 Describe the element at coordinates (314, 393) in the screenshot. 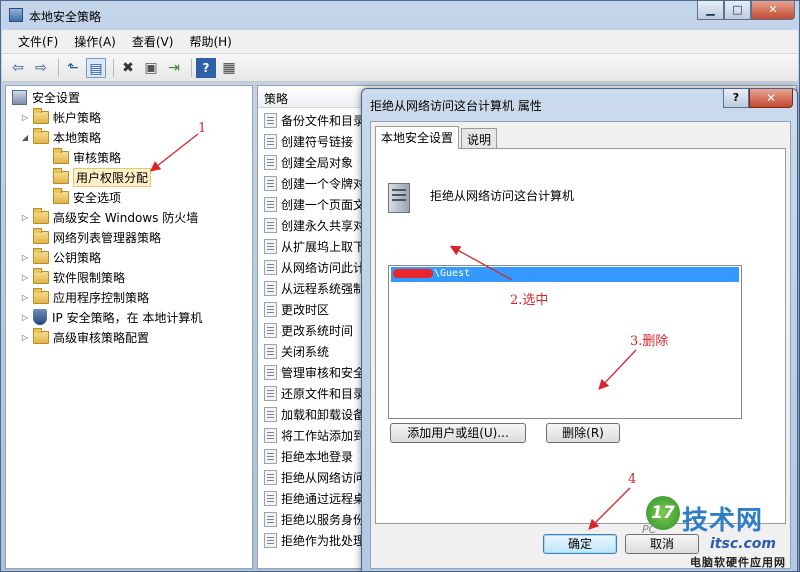

I see `list-item: 还原文件和目录` at that location.